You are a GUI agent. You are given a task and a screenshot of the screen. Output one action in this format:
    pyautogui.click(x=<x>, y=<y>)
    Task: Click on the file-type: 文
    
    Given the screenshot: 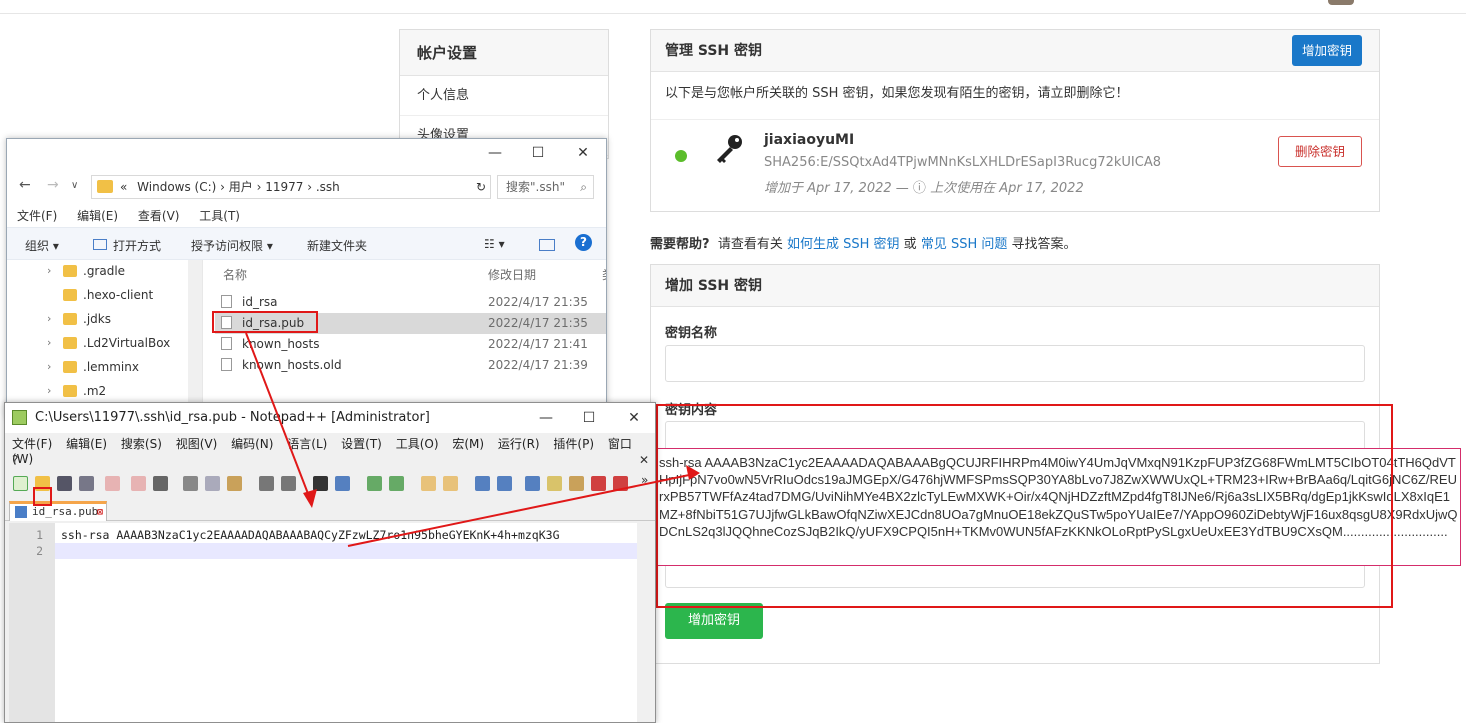 What is the action you would take?
    pyautogui.click(x=606, y=302)
    